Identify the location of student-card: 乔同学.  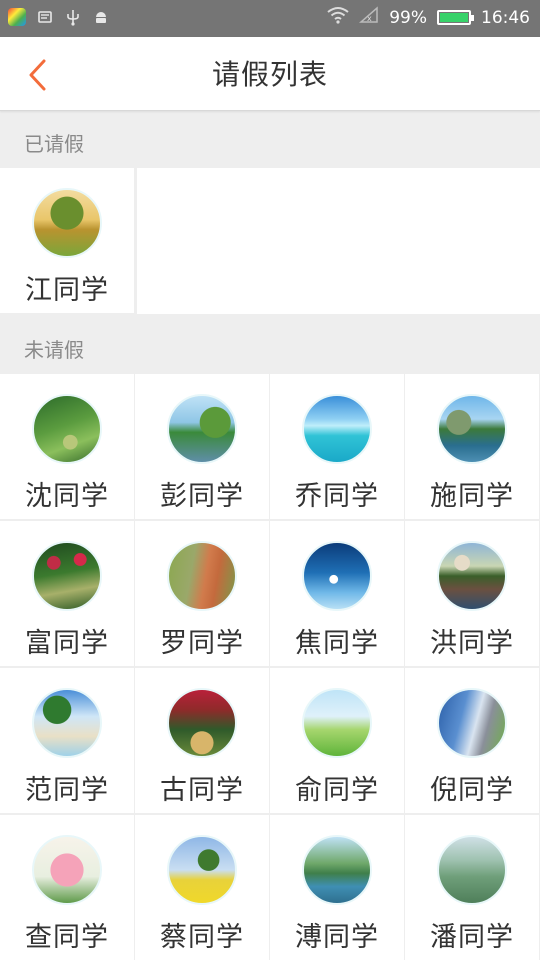
(337, 446).